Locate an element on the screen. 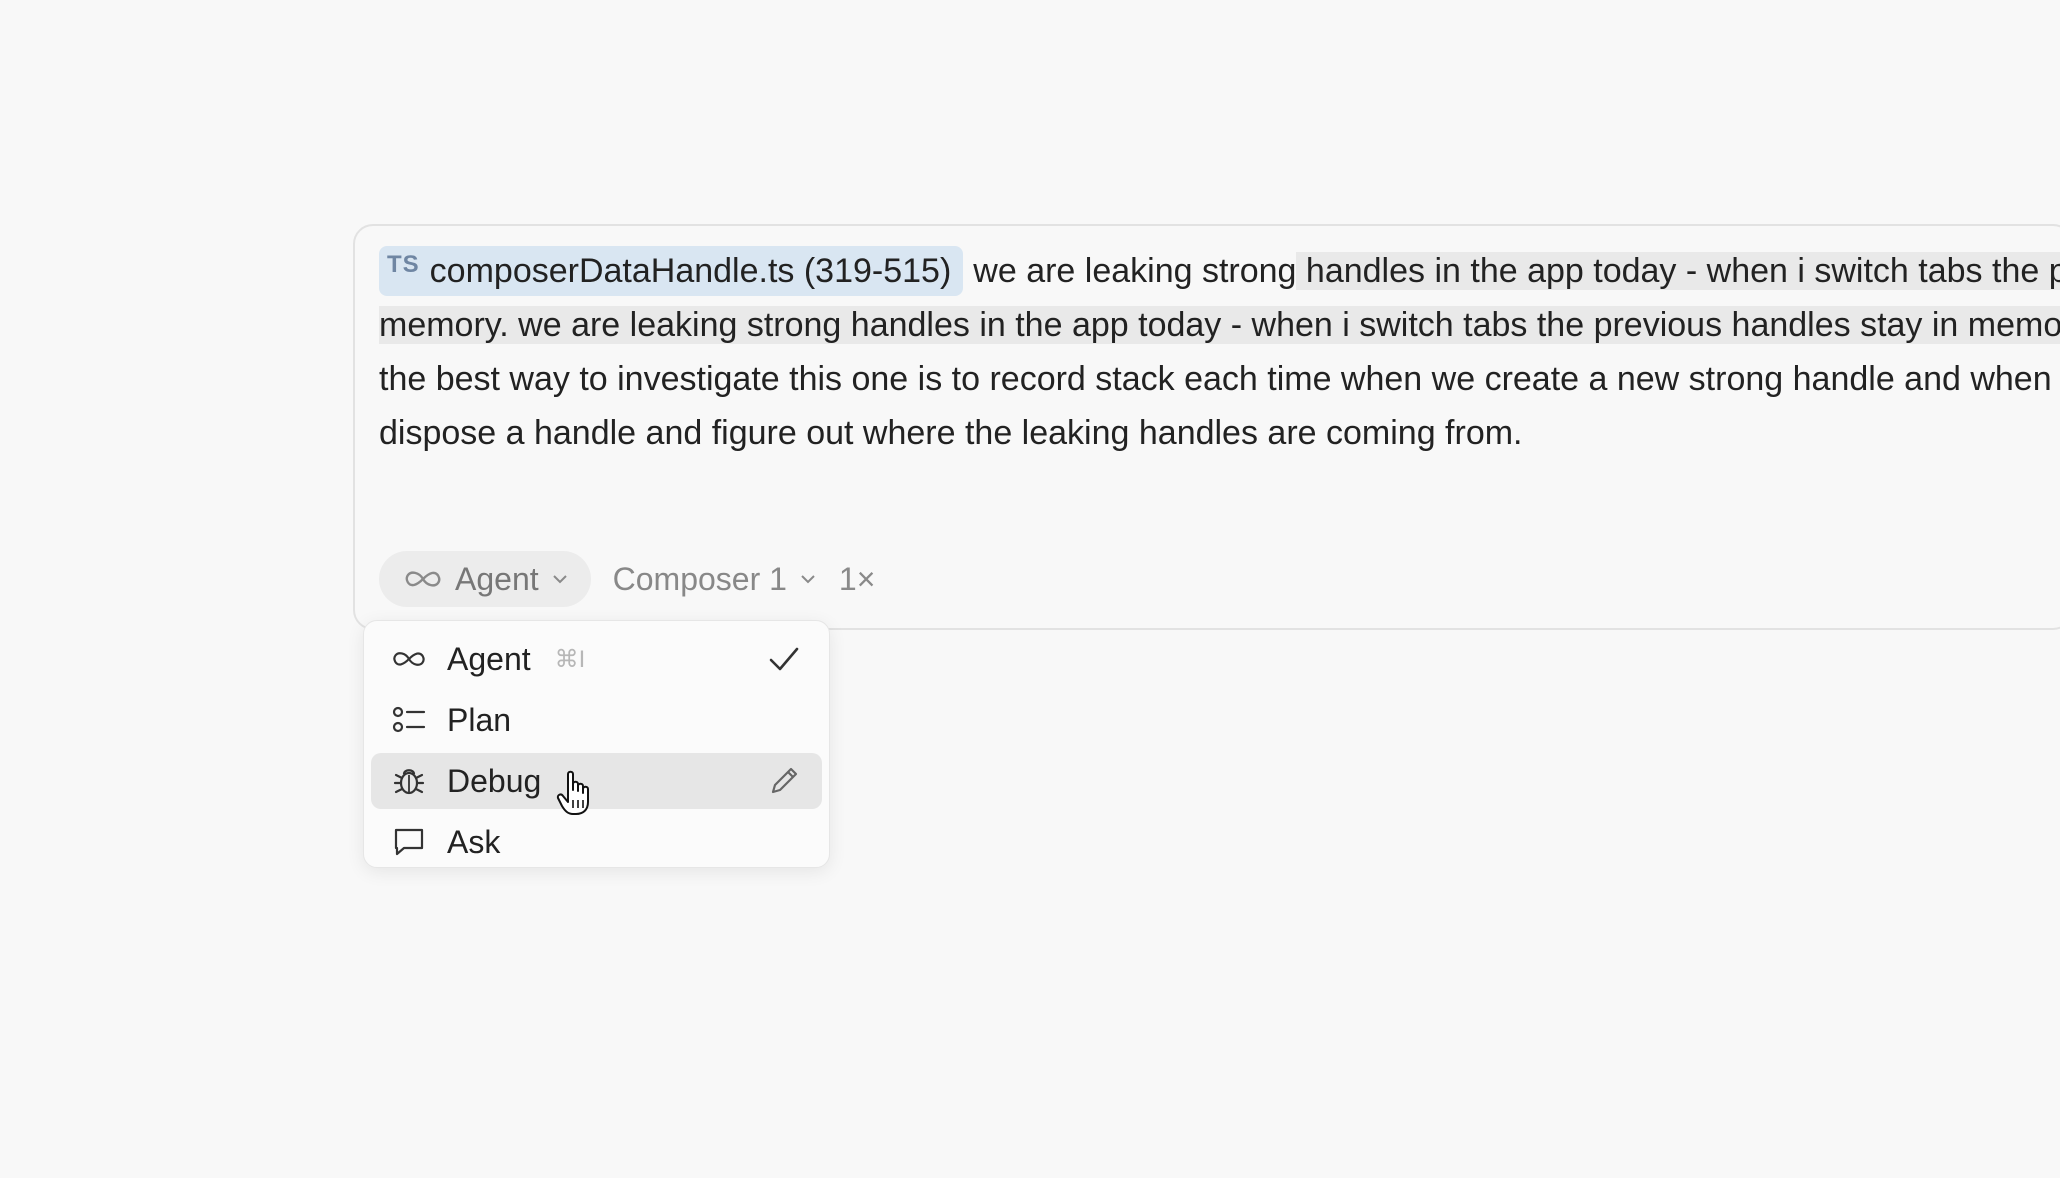 Image resolution: width=2060 pixels, height=1178 pixels. composer-toolbar: Agent Composer 1 1× is located at coordinates (627, 579).